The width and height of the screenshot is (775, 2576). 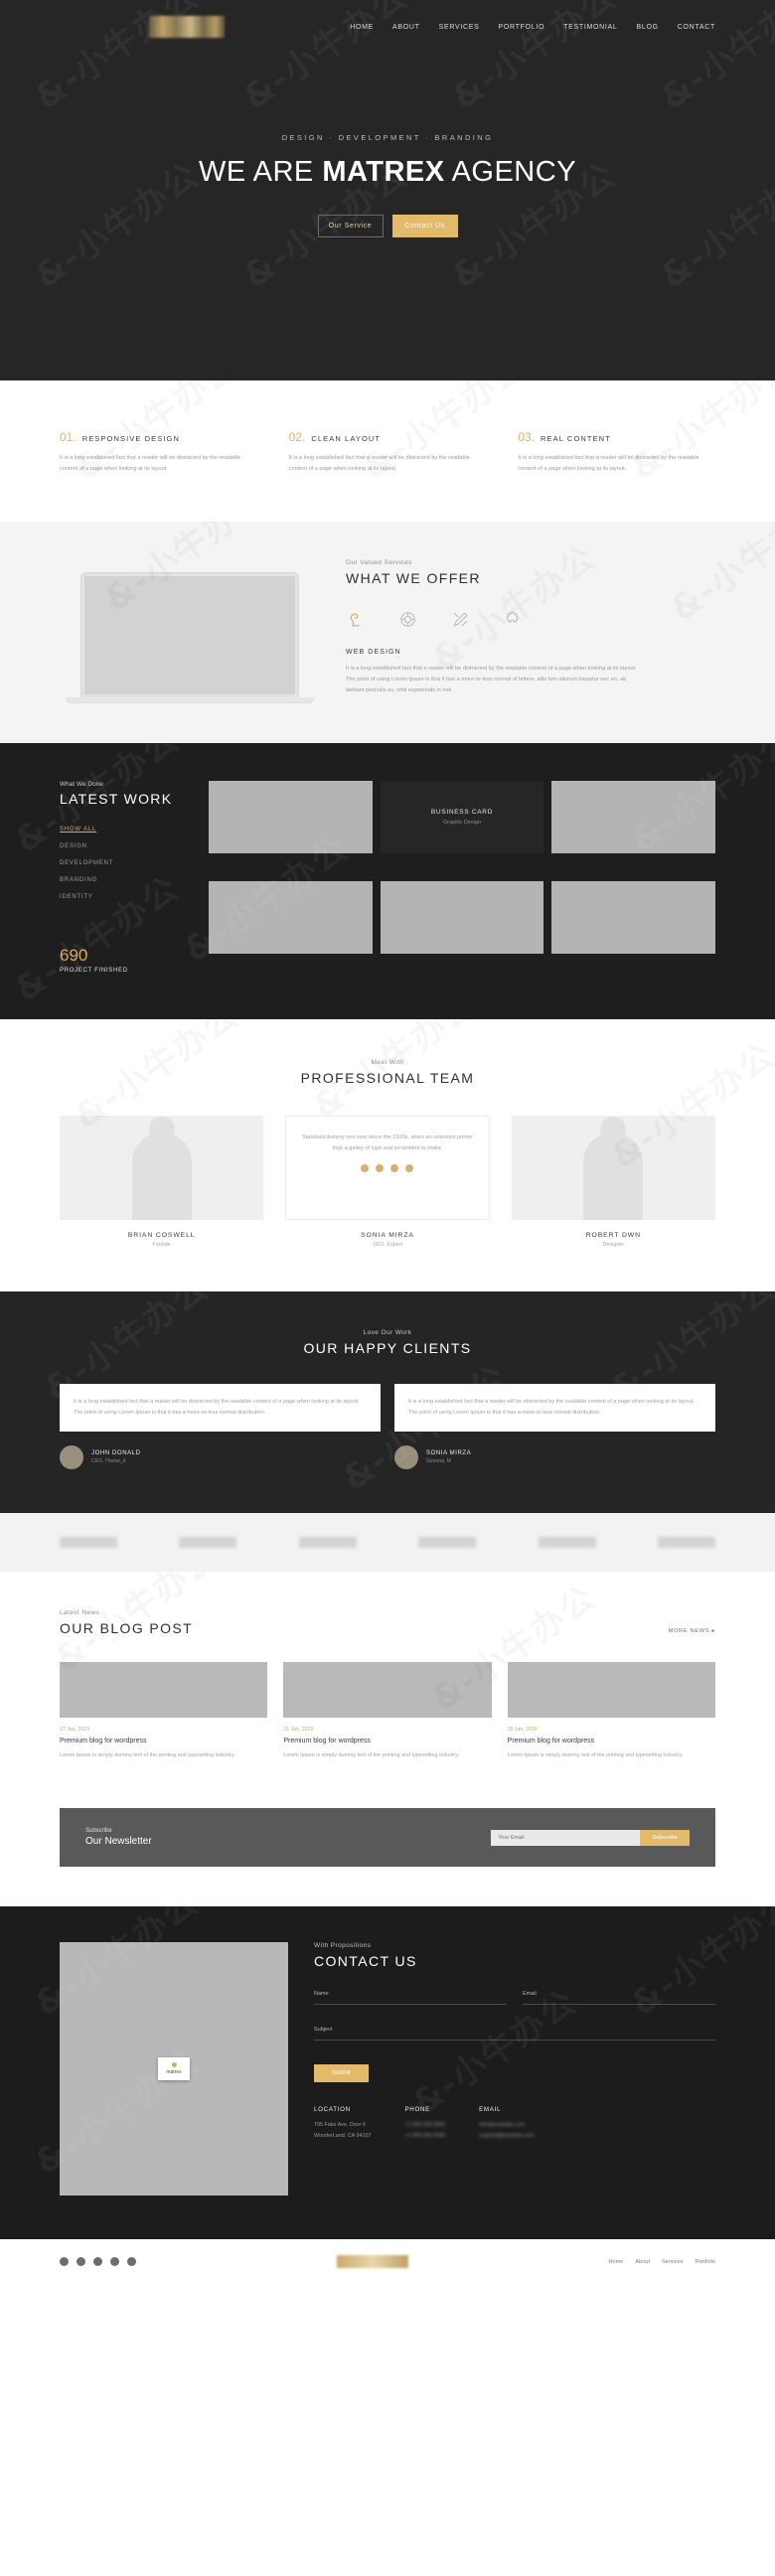 I want to click on feature-number: 02., so click(x=297, y=437).